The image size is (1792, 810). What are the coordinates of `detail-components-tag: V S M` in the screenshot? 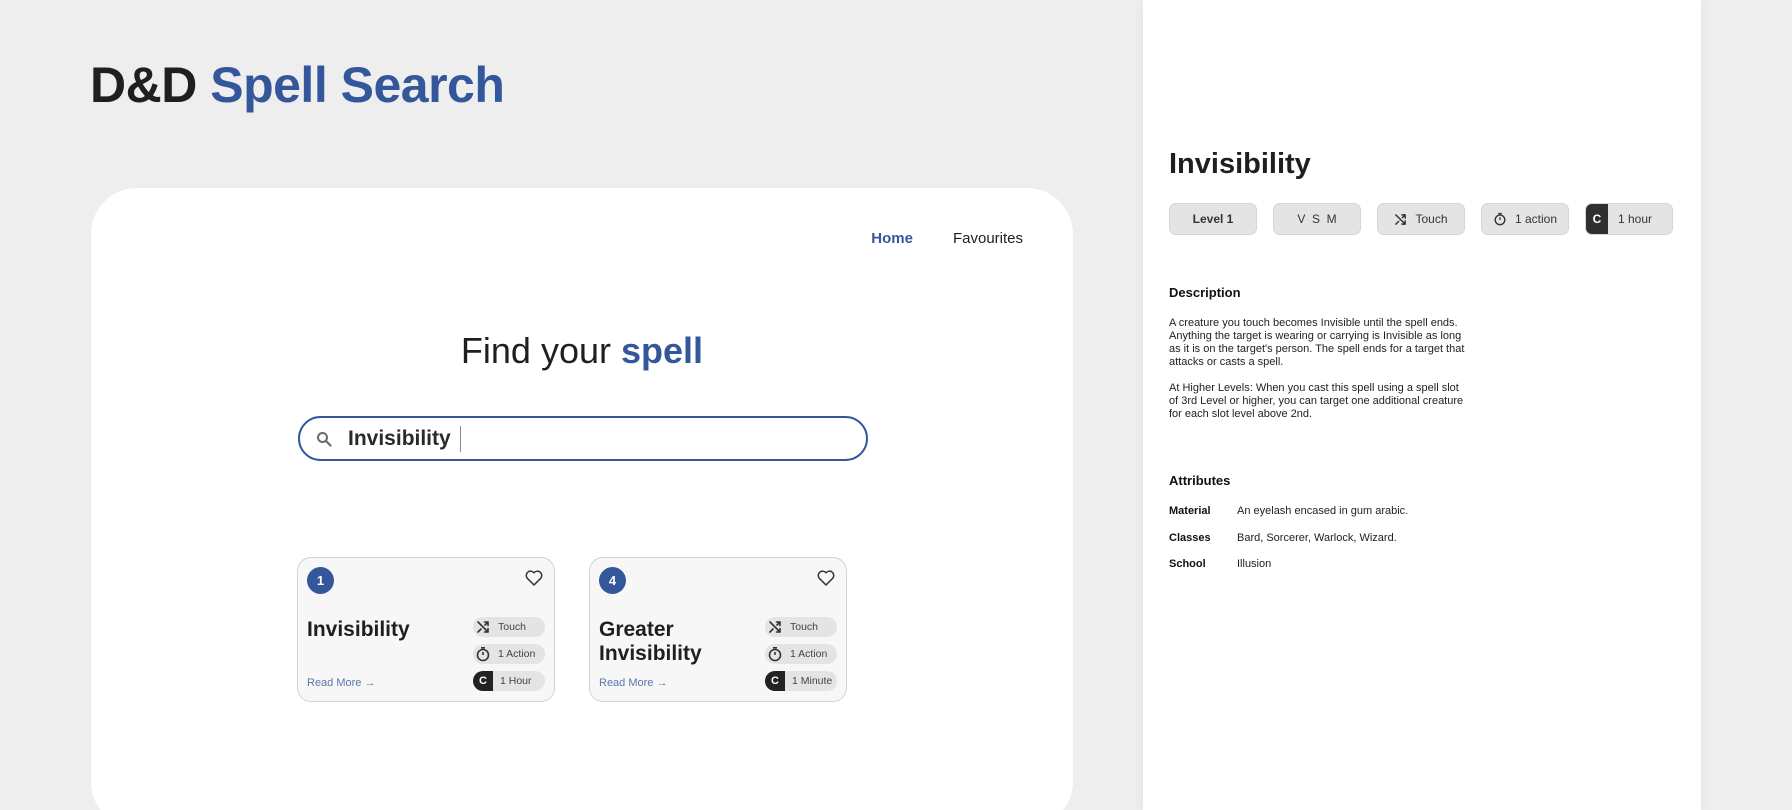 It's located at (1317, 219).